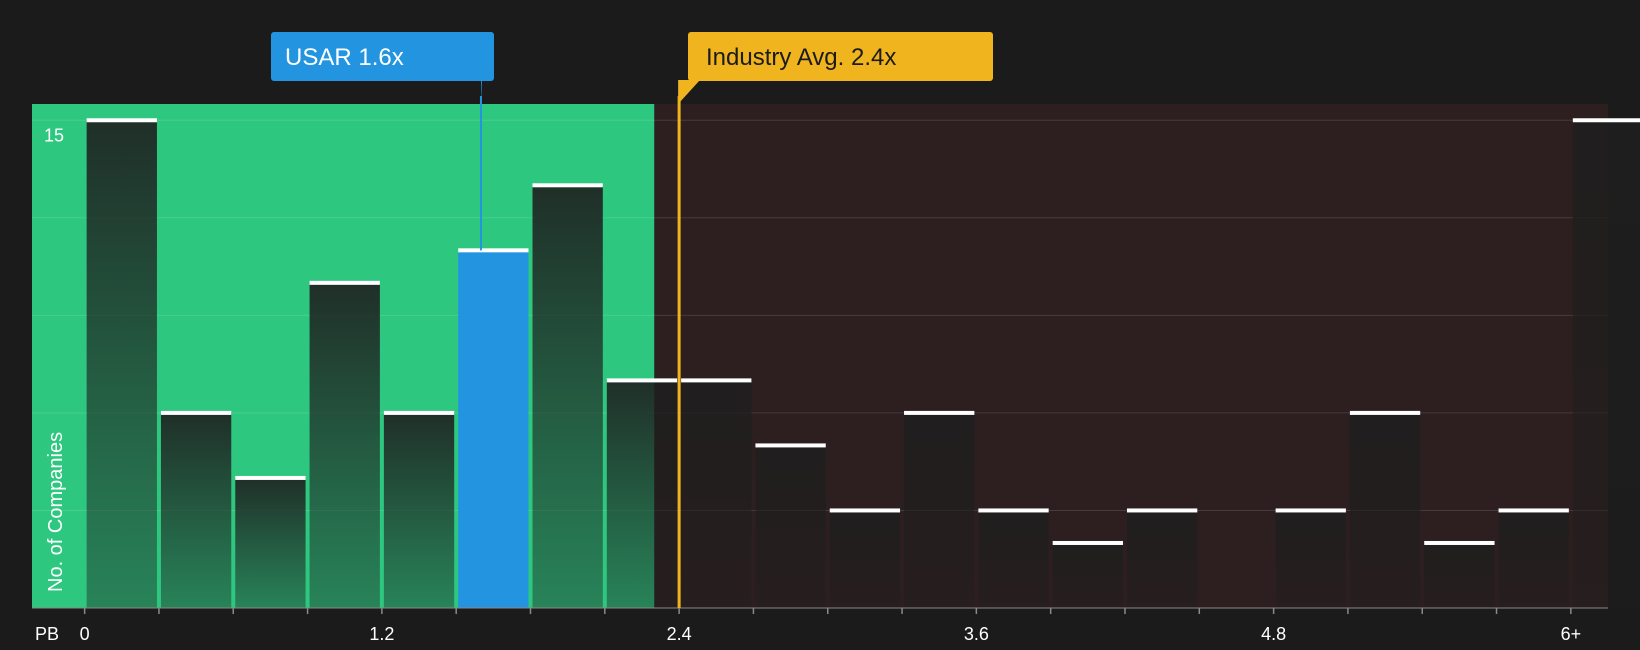  What do you see at coordinates (493, 429) in the screenshot?
I see `bar-highlight` at bounding box center [493, 429].